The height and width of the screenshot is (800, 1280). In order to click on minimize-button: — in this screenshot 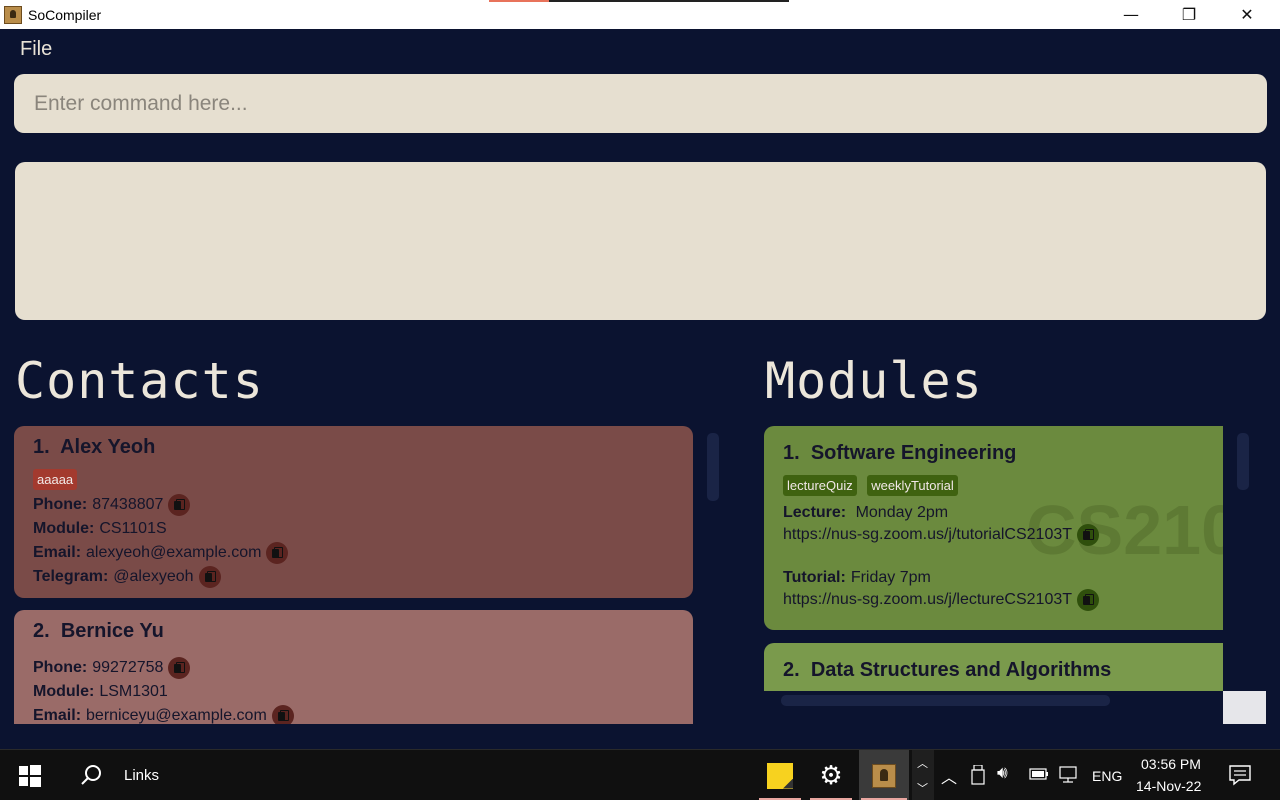, I will do `click(1131, 14)`.